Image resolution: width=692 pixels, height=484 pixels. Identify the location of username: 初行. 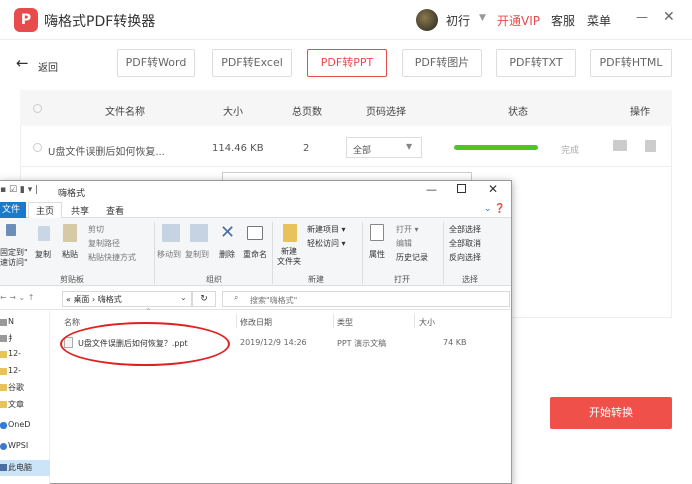
(458, 20).